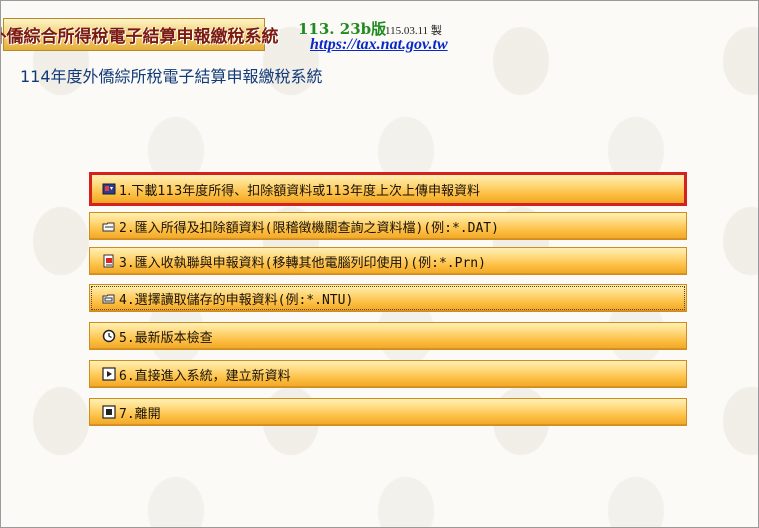 The height and width of the screenshot is (528, 759). What do you see at coordinates (109, 298) in the screenshot?
I see `open-file-icon` at bounding box center [109, 298].